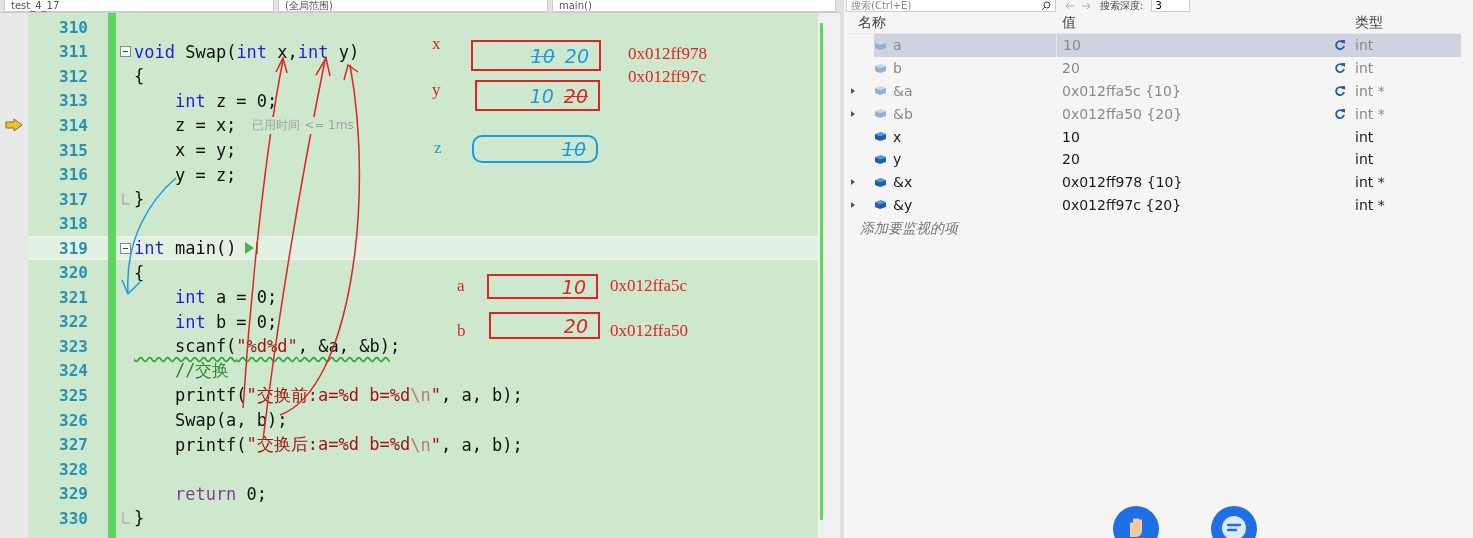 The height and width of the screenshot is (538, 1473). Describe the element at coordinates (1046, 5) in the screenshot. I see `search-icon` at that location.